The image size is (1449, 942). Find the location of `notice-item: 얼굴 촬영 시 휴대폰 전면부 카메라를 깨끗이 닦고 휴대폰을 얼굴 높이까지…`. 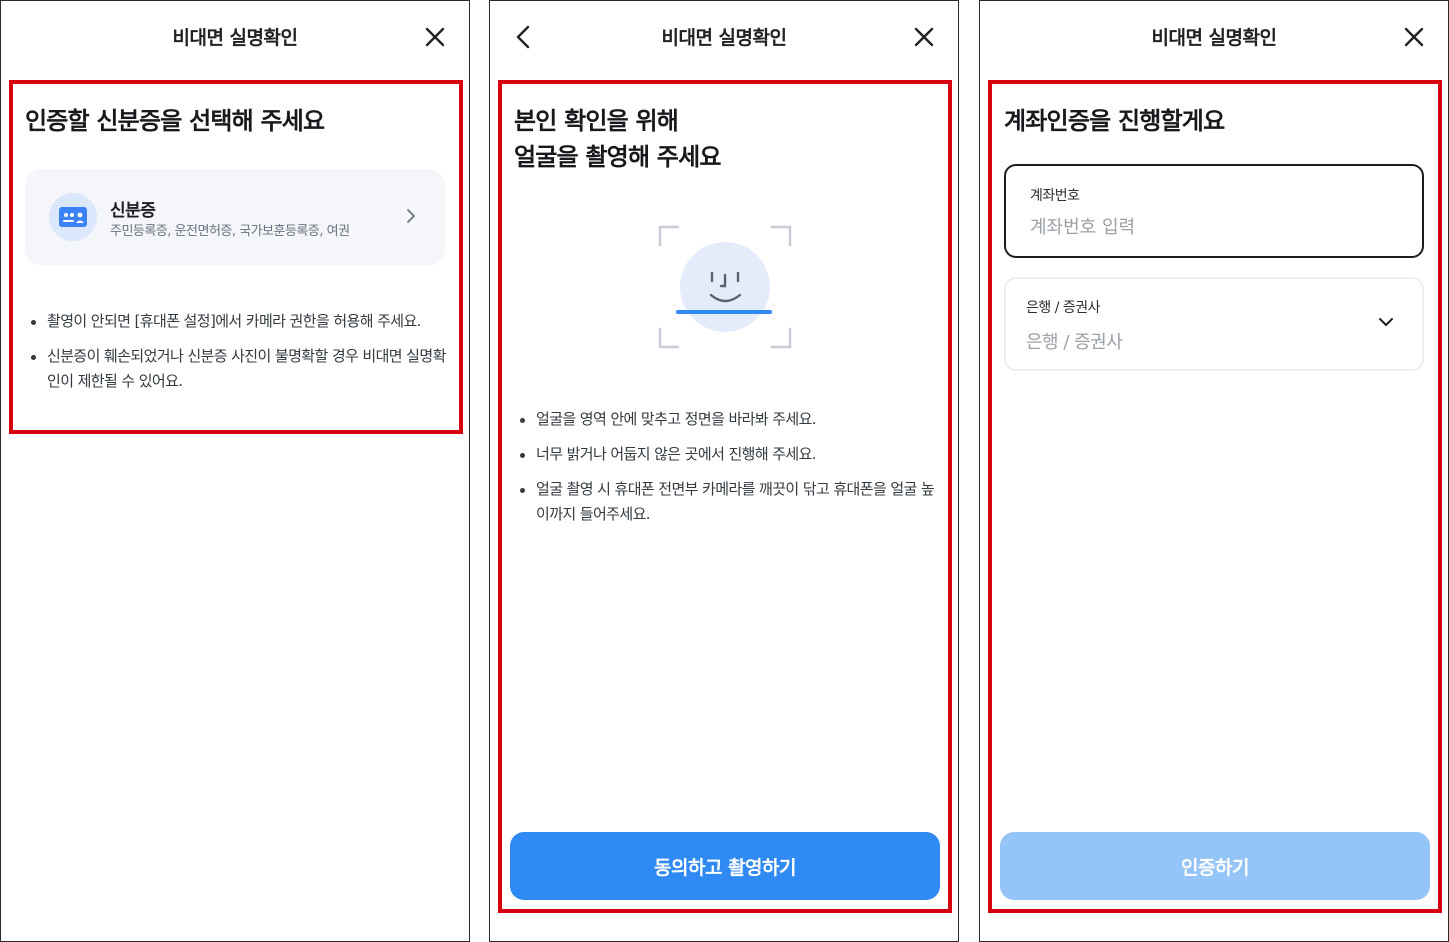

notice-item: 얼굴 촬영 시 휴대폰 전면부 카메라를 깨끗이 닦고 휴대폰을 얼굴 높이까지… is located at coordinates (729, 502).